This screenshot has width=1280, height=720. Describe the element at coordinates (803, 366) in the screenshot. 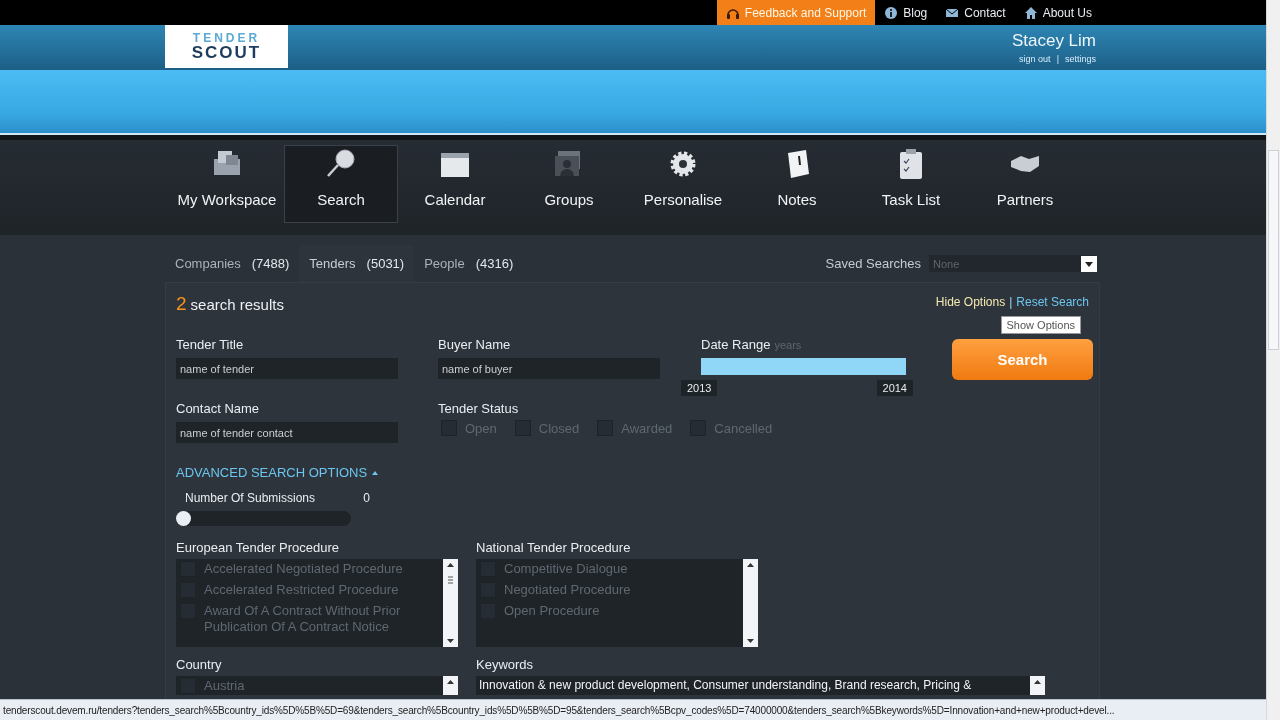

I see `date-range-slider` at that location.